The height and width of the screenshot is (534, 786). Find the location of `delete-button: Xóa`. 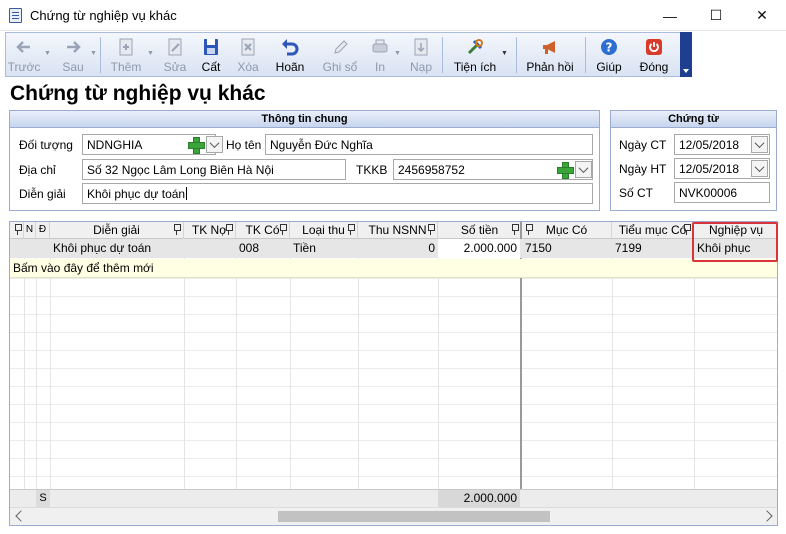

delete-button: Xóa is located at coordinates (248, 54).